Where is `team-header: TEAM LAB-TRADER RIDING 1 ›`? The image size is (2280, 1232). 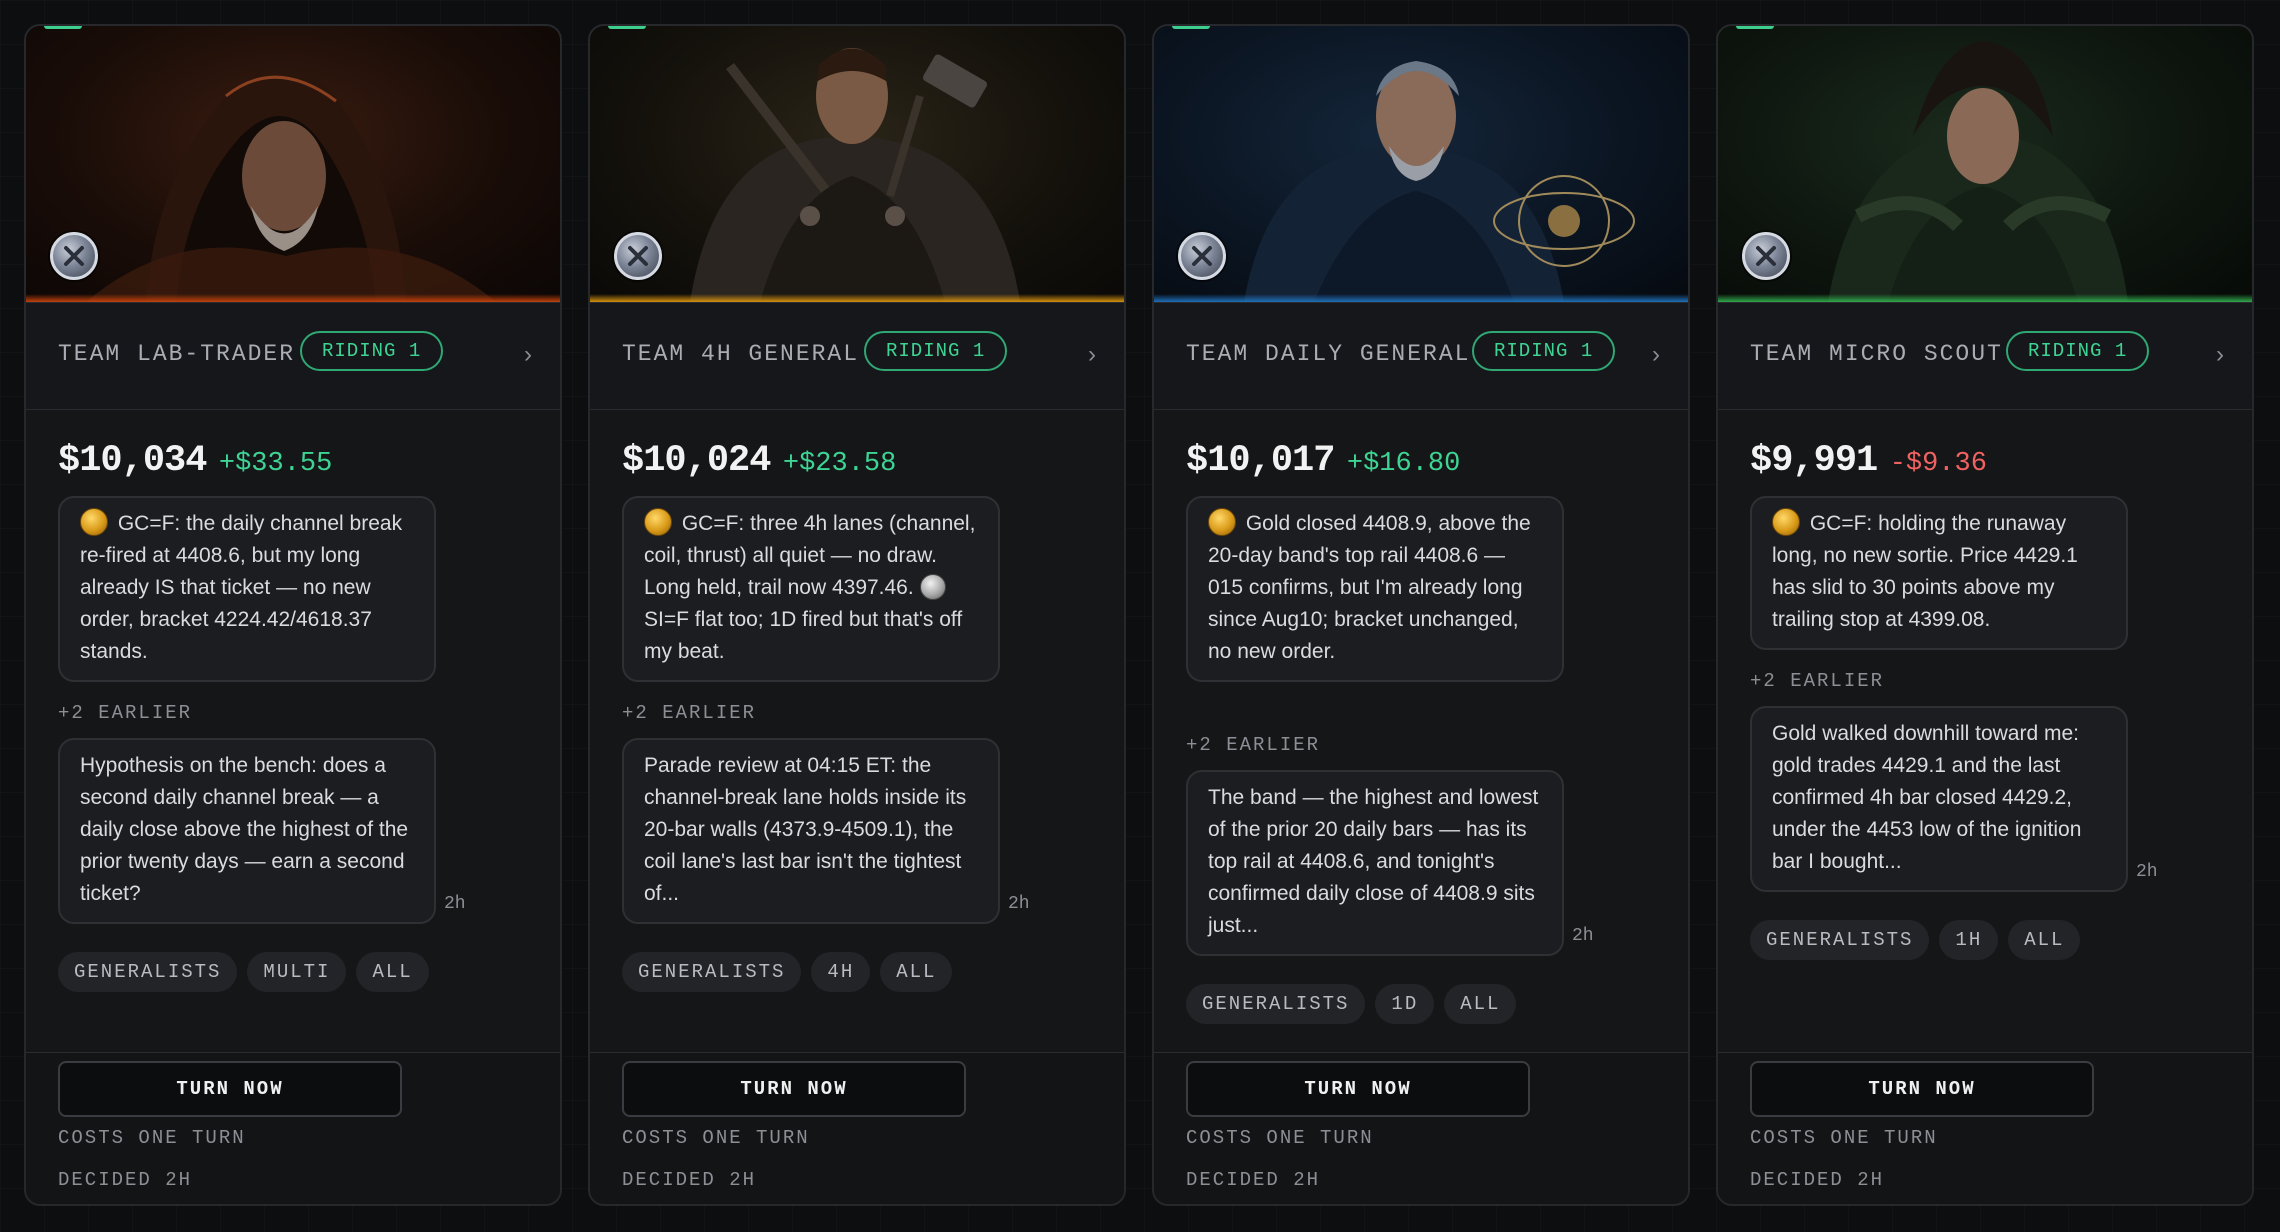
team-header: TEAM LAB-TRADER RIDING 1 › is located at coordinates (293, 356).